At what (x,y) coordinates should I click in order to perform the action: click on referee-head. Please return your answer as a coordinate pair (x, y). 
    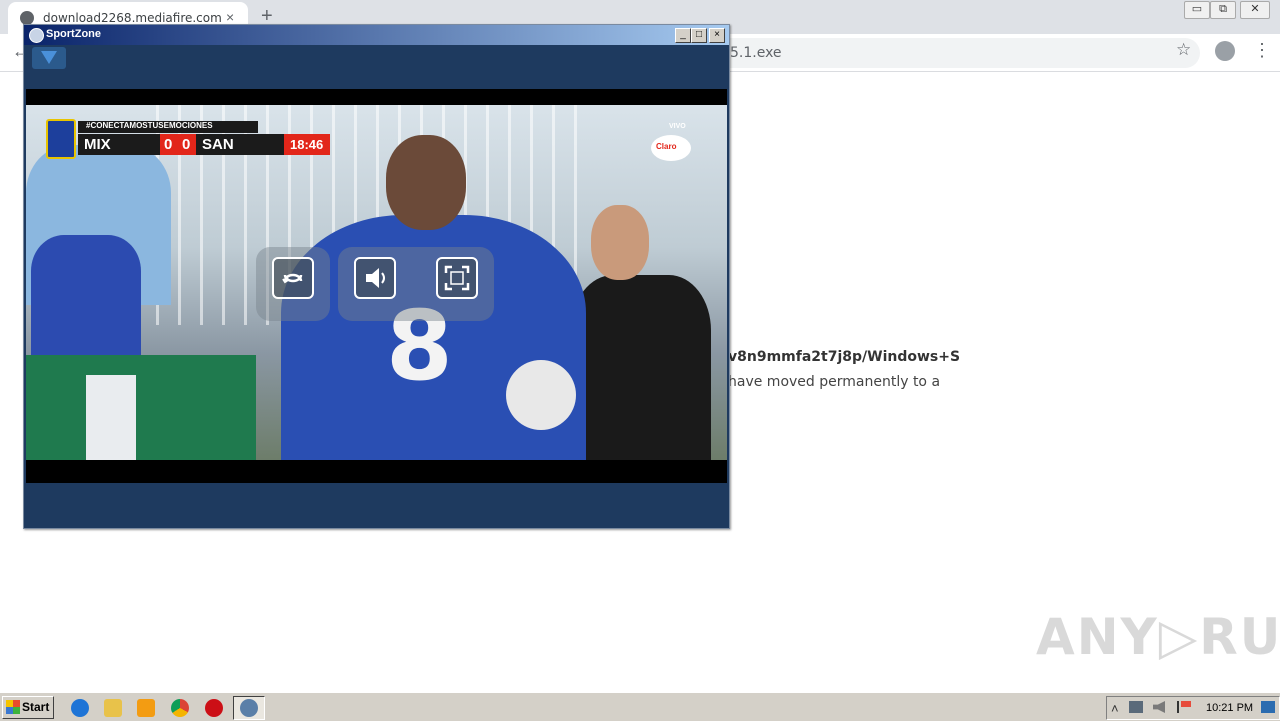
    Looking at the image, I should click on (620, 242).